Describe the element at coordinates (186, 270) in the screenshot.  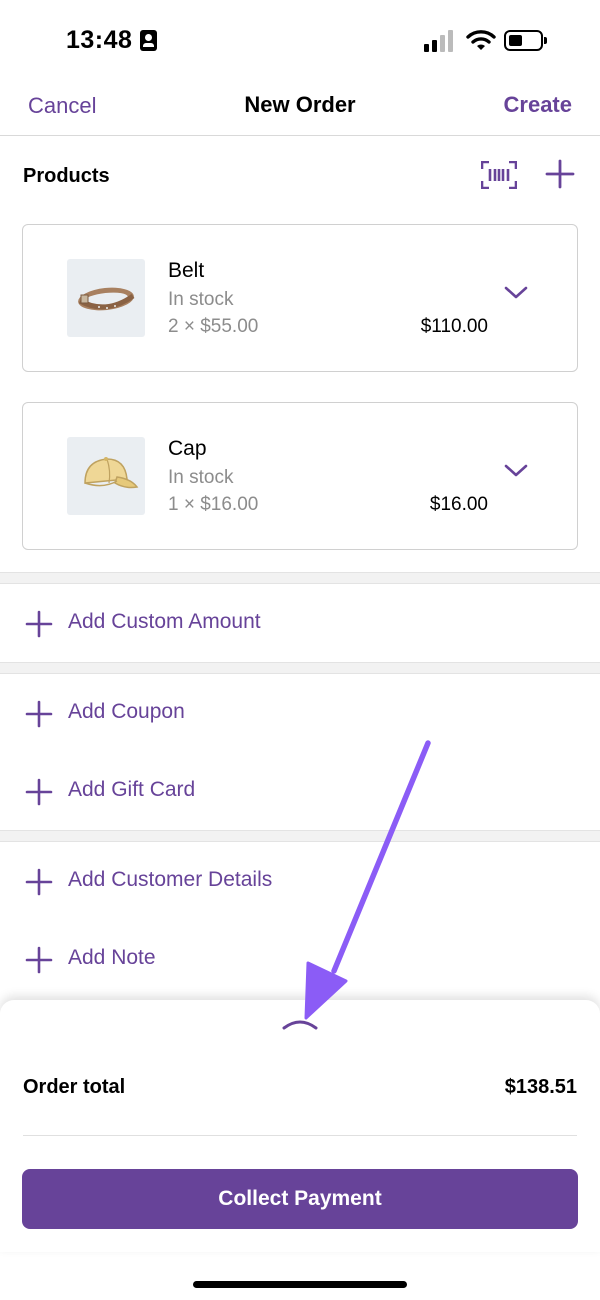
I see `product-name: Belt` at that location.